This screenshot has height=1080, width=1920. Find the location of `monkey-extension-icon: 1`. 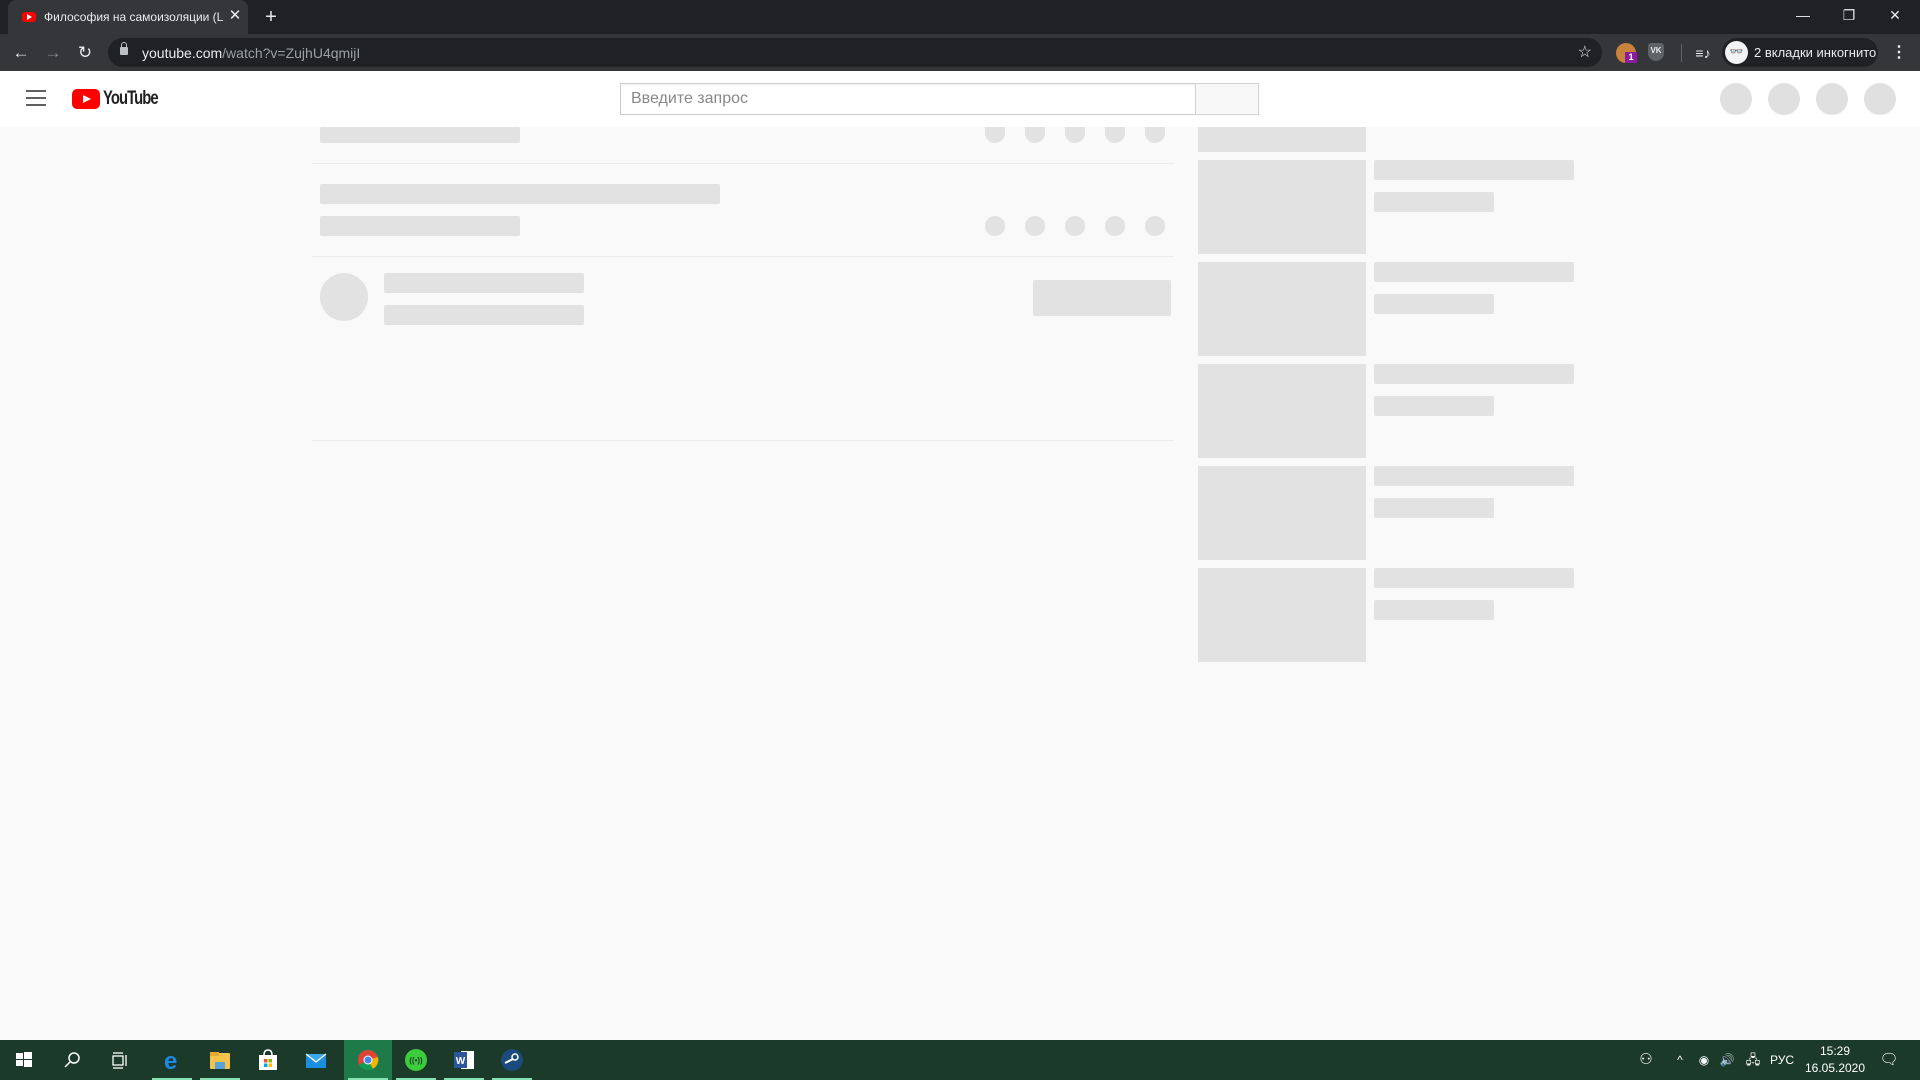

monkey-extension-icon: 1 is located at coordinates (1626, 53).